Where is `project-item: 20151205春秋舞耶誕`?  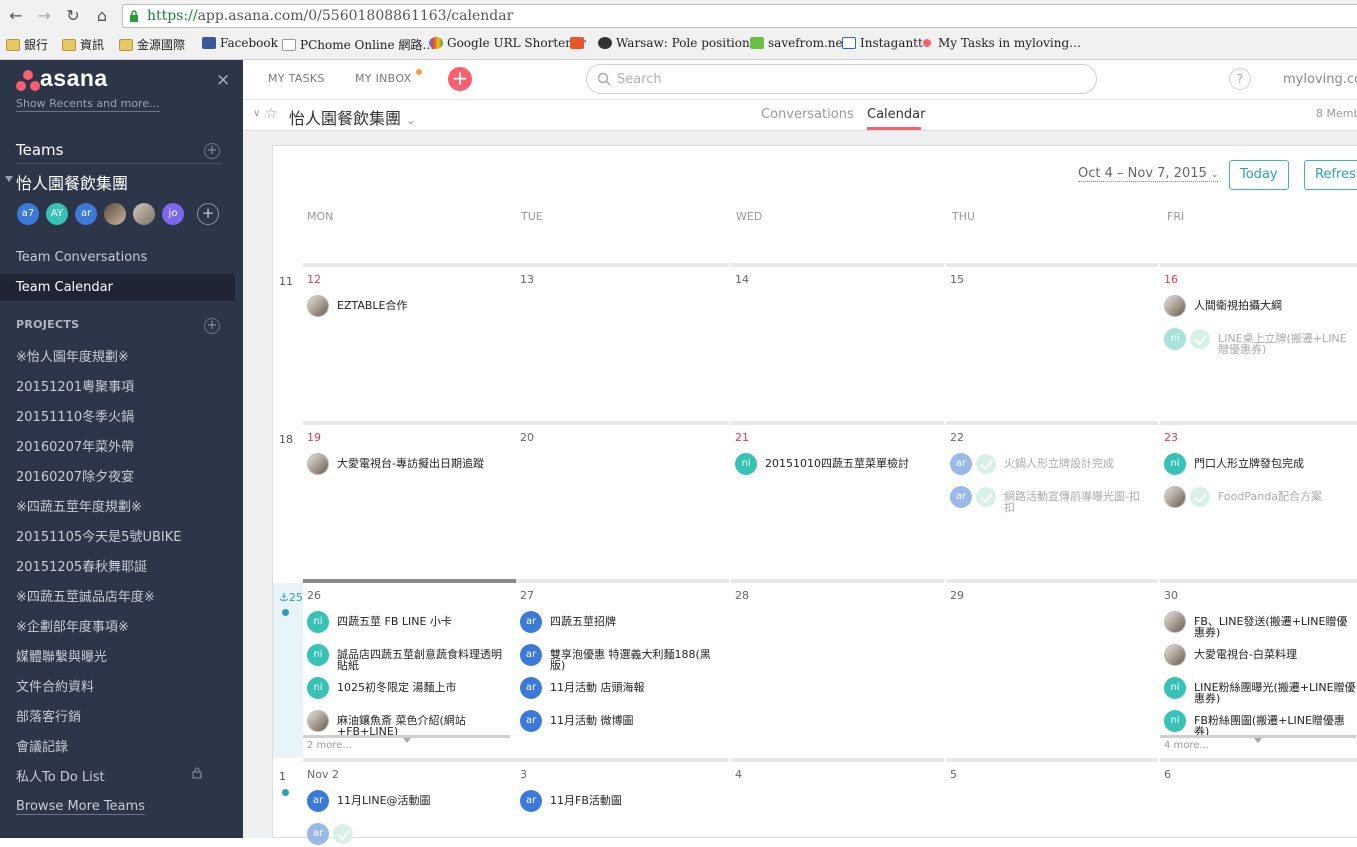
project-item: 20151205春秋舞耶誕 is located at coordinates (81, 565).